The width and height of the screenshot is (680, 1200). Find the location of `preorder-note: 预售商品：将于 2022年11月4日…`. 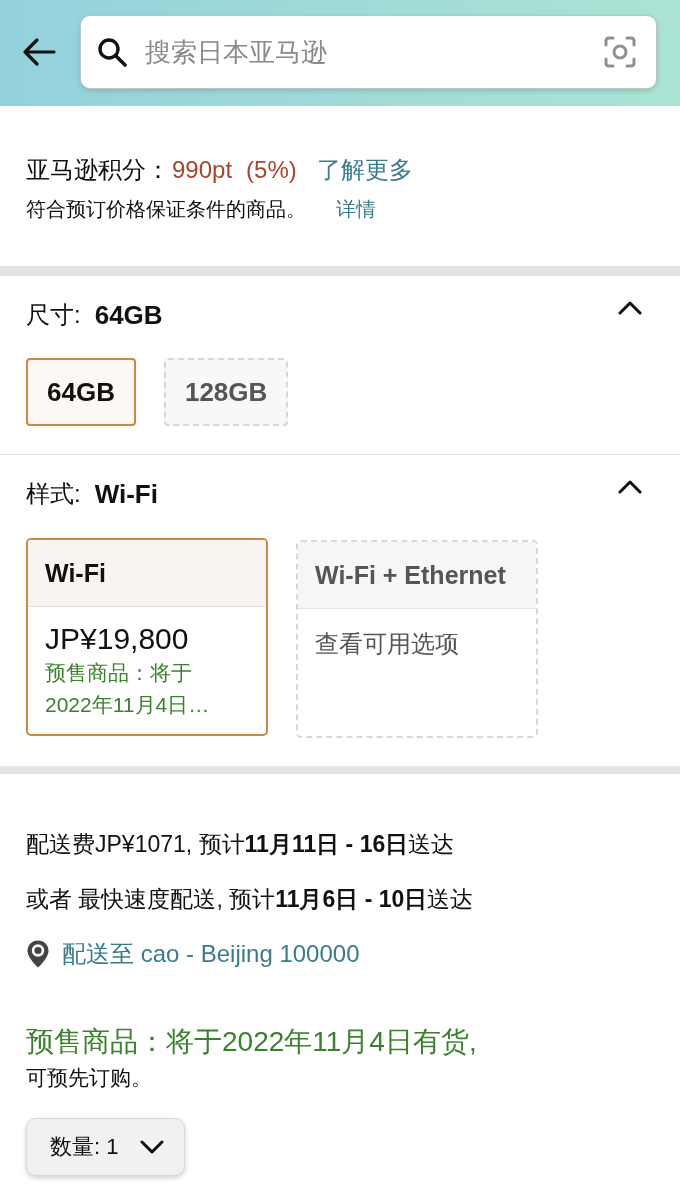

preorder-note: 预售商品：将于 2022年11月4日… is located at coordinates (128, 689).